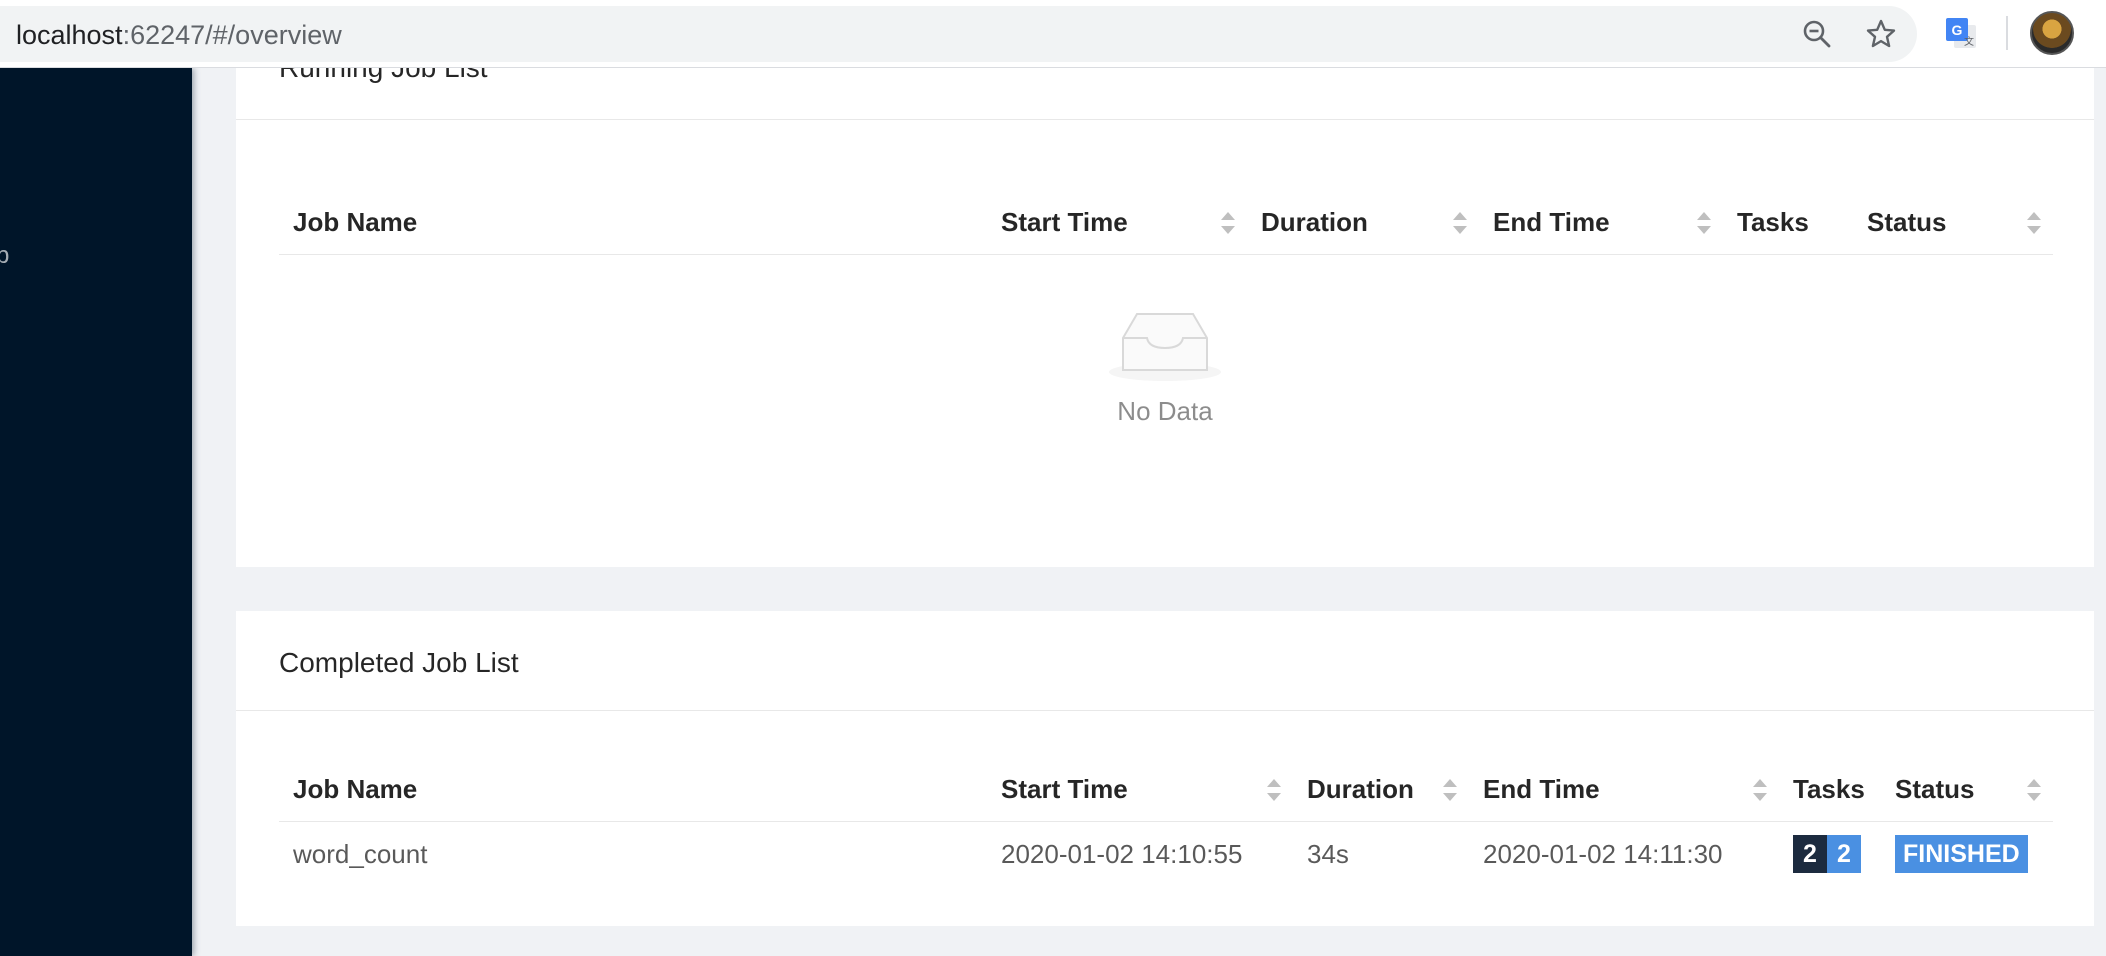 This screenshot has width=2106, height=956. Describe the element at coordinates (1817, 34) in the screenshot. I see `zoom-out-icon` at that location.